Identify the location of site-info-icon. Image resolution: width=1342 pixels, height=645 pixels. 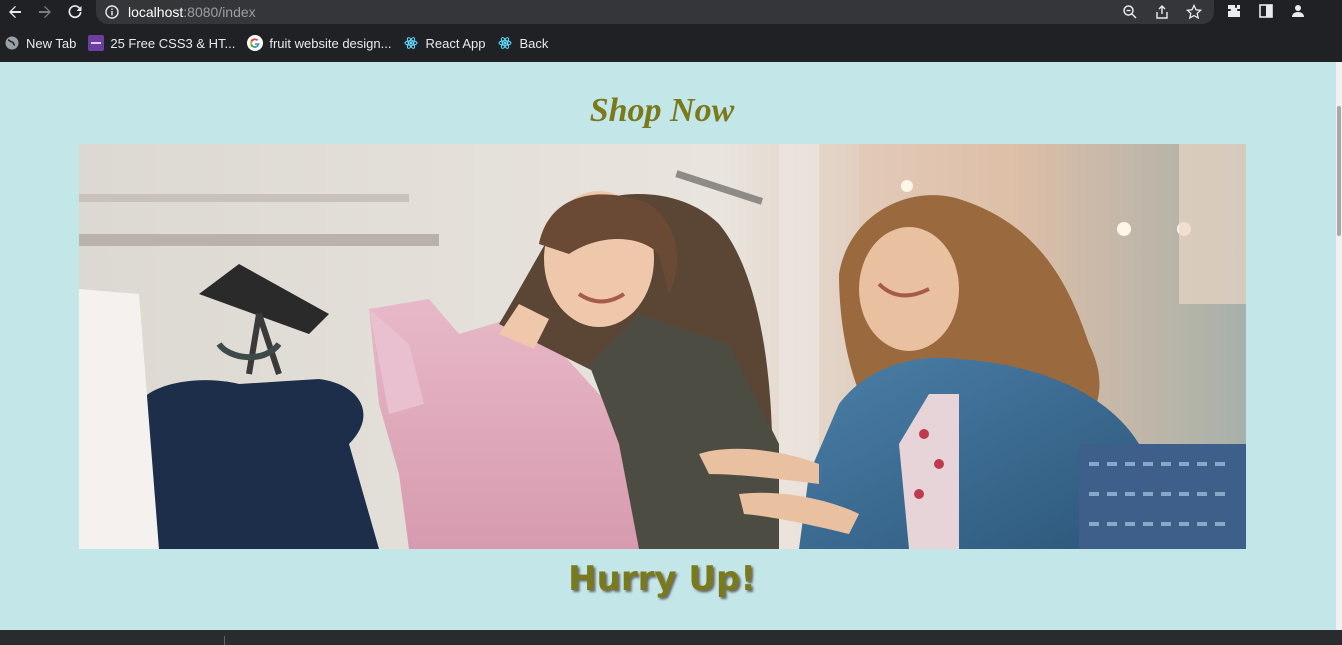
(112, 12).